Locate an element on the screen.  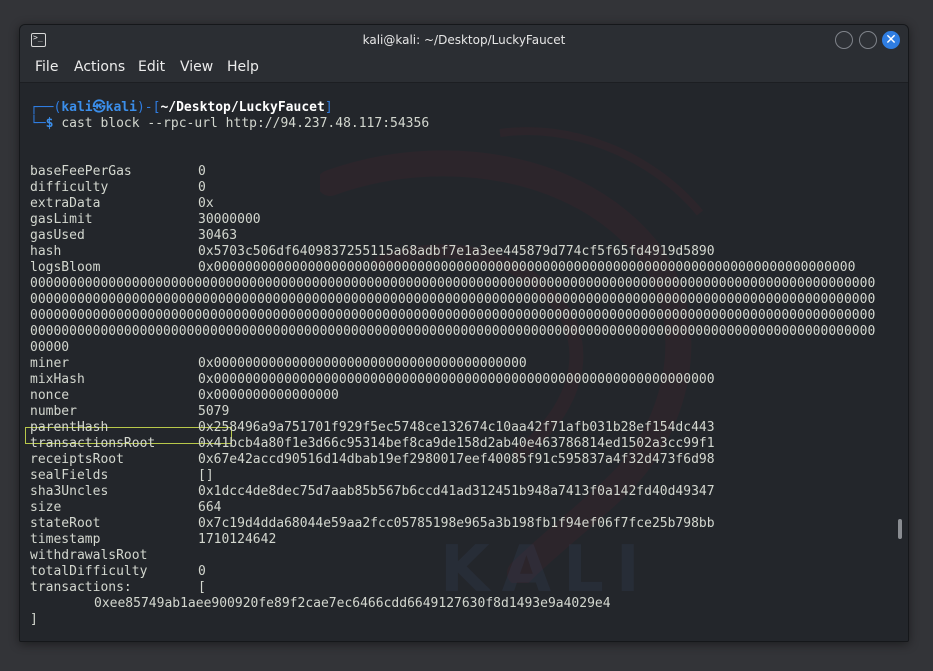
field-key: miner is located at coordinates (50, 363).